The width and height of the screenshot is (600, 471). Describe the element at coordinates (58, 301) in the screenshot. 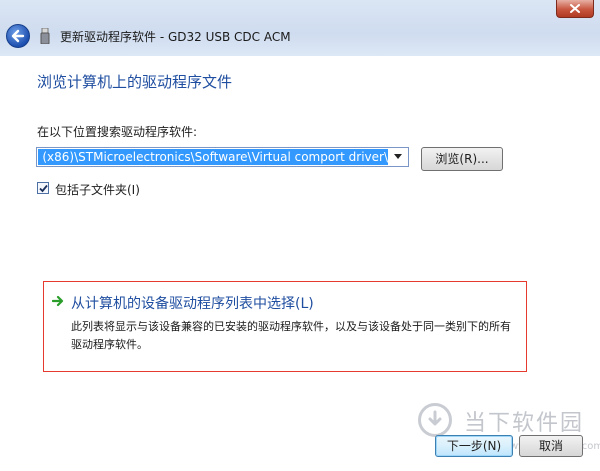

I see `green-arrow-icon` at that location.